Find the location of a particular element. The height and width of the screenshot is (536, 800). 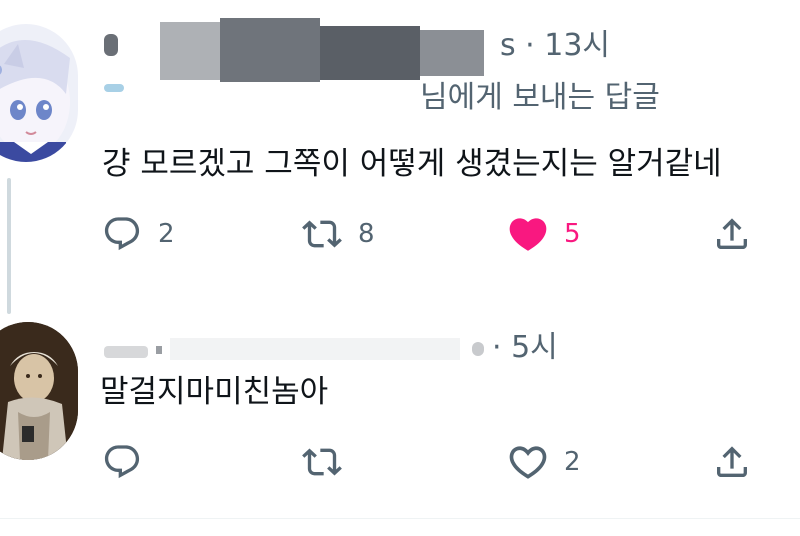

retweet-count: 8 is located at coordinates (366, 234).